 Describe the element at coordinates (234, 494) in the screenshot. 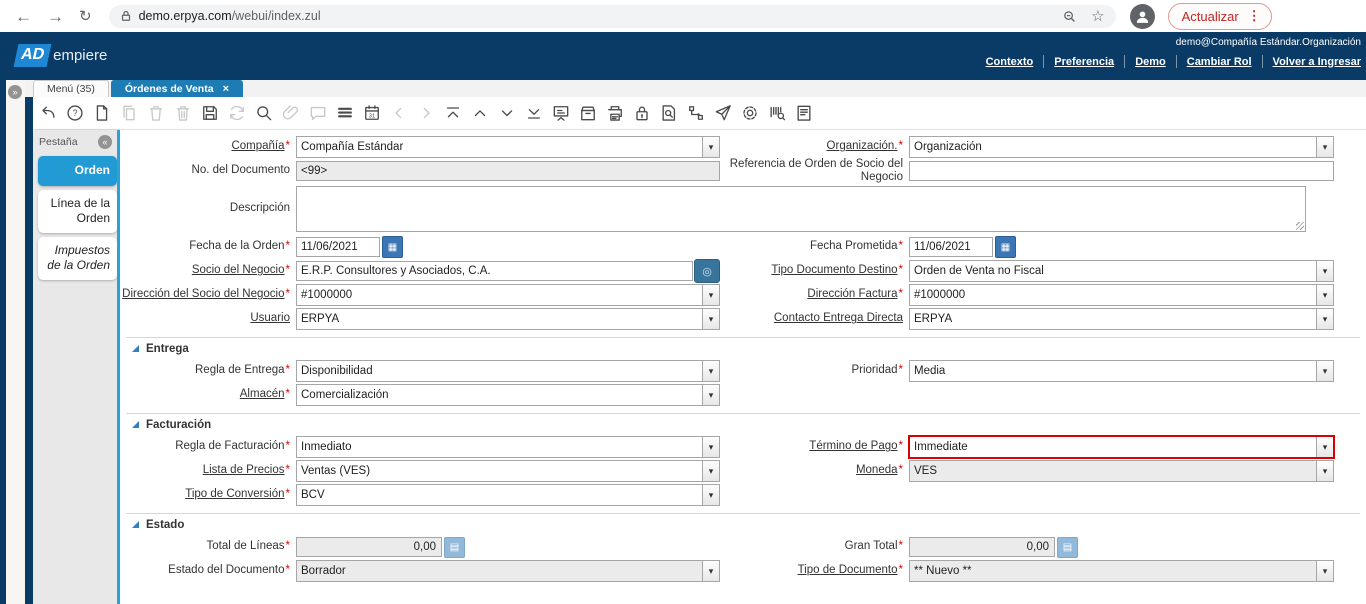

I see `tipo-conversion-label-text: Tipo de Conversión` at that location.